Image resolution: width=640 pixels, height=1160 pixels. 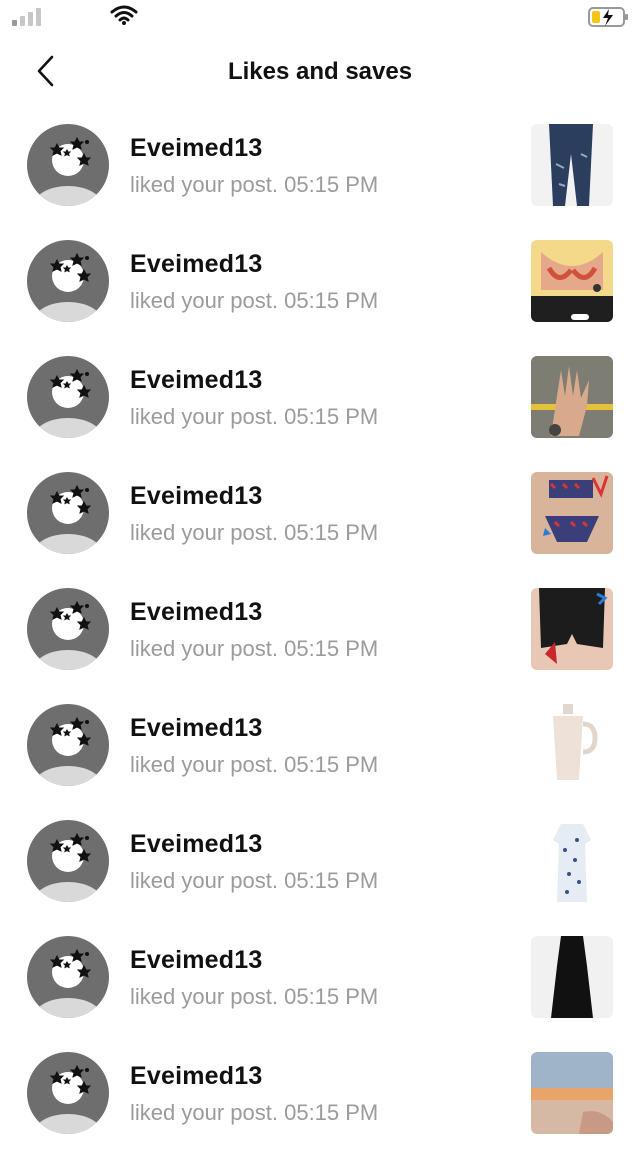 What do you see at coordinates (608, 17) in the screenshot?
I see `battery-charging-icon` at bounding box center [608, 17].